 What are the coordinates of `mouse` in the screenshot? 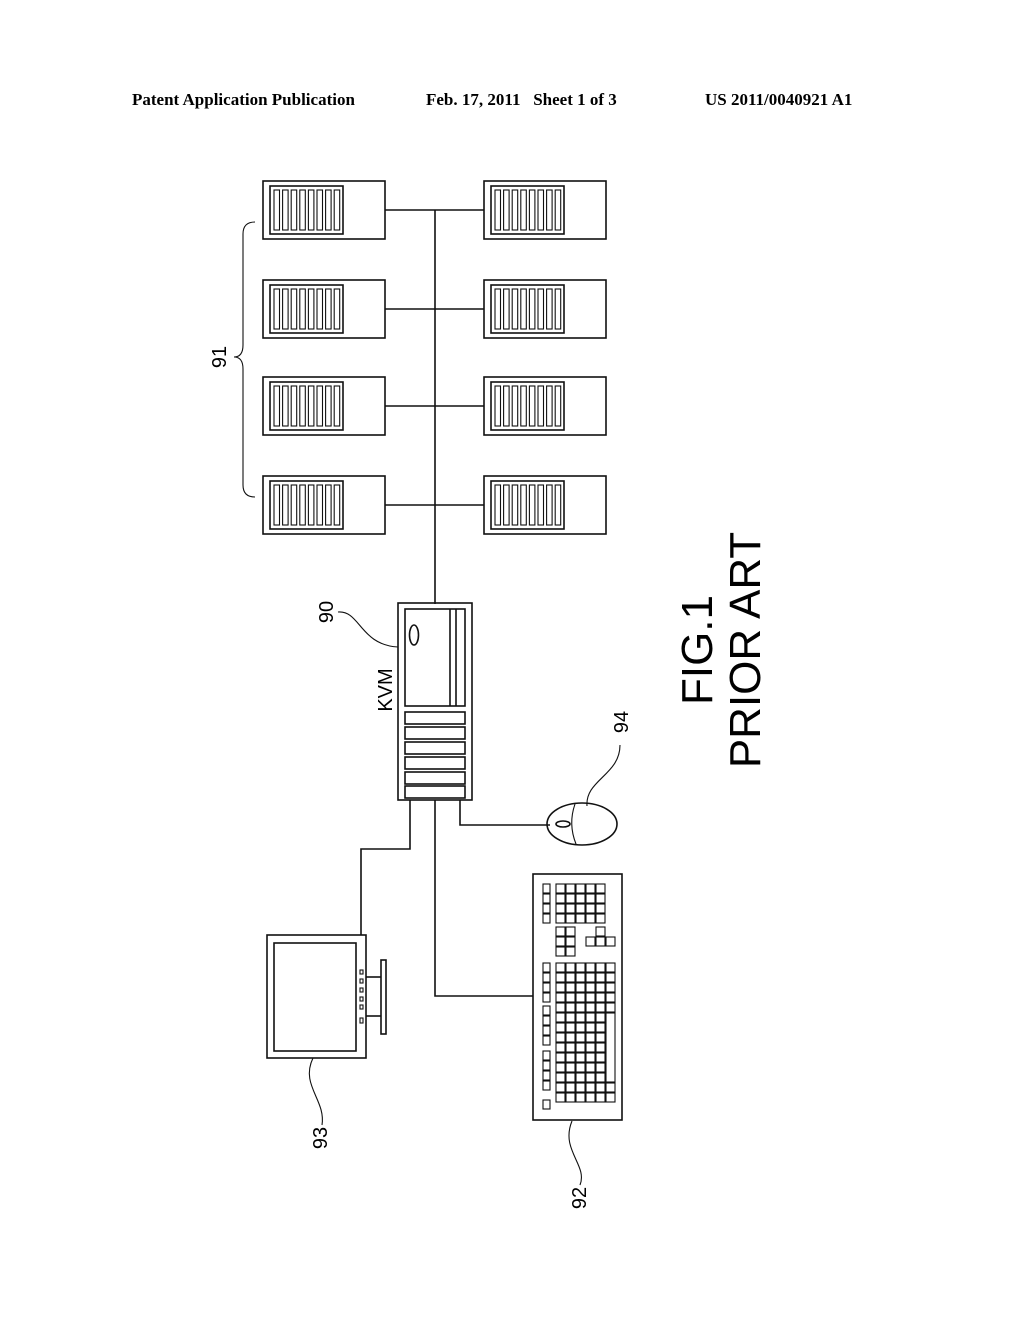 It's located at (582, 824).